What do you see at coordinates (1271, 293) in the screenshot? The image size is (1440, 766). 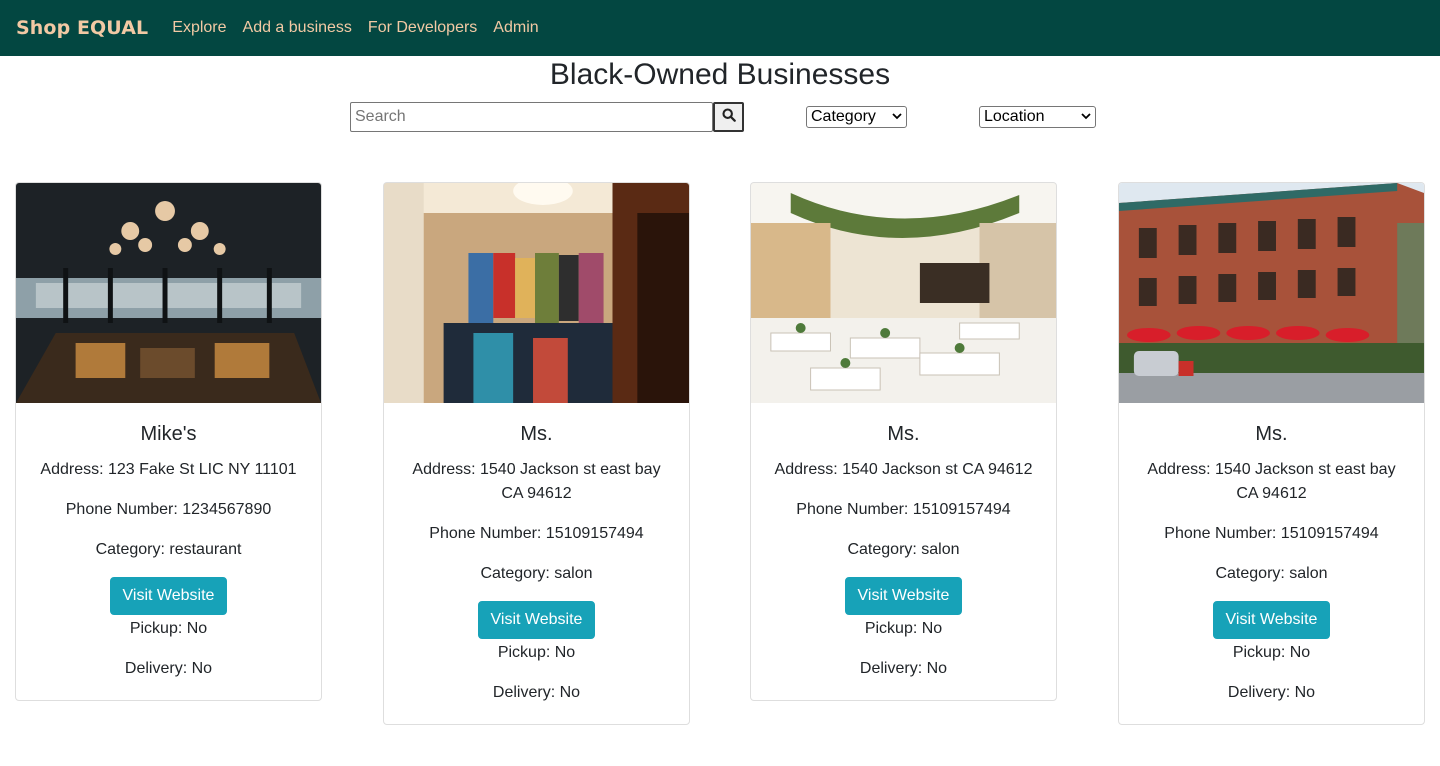 I see `brick-building-street-photo` at bounding box center [1271, 293].